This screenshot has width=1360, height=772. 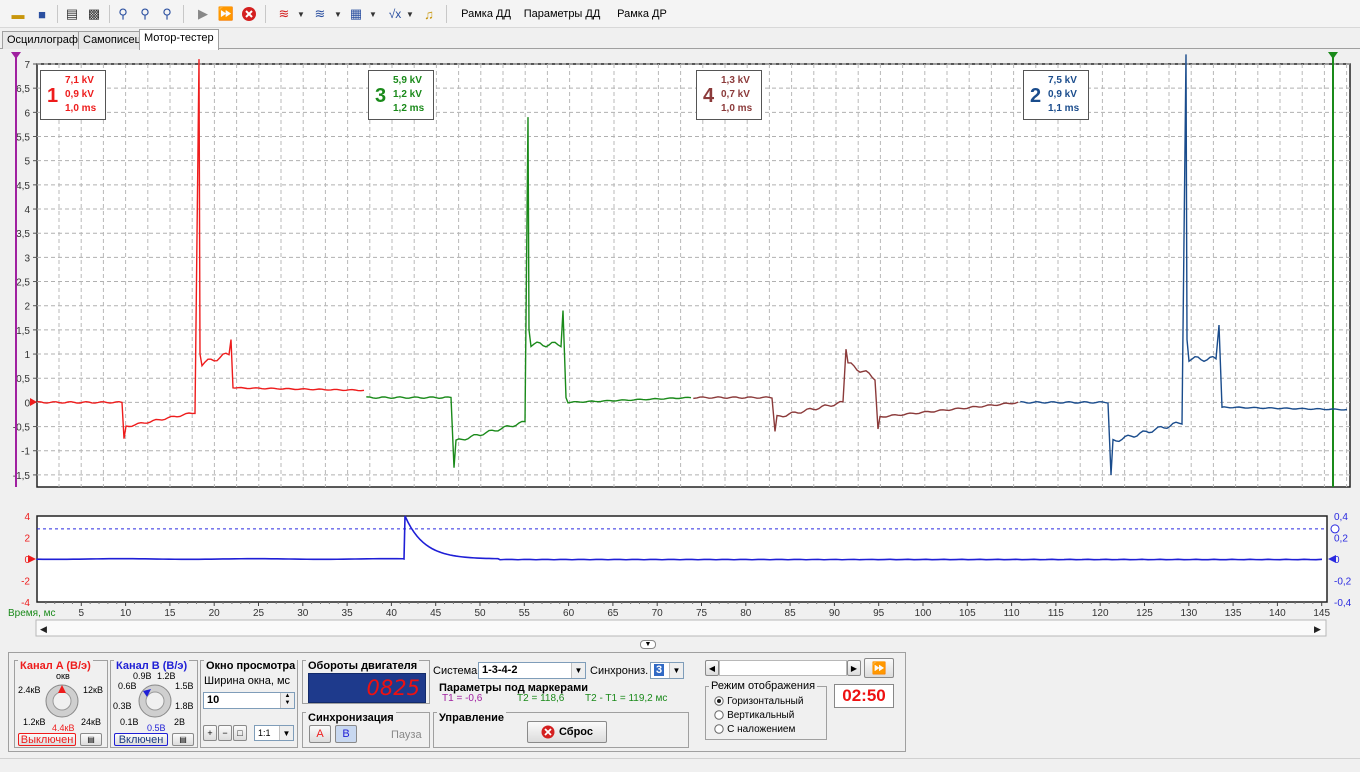 What do you see at coordinates (680, 39) in the screenshot?
I see `tab-bar: Осциллограф Самописец Мотор-тестер` at bounding box center [680, 39].